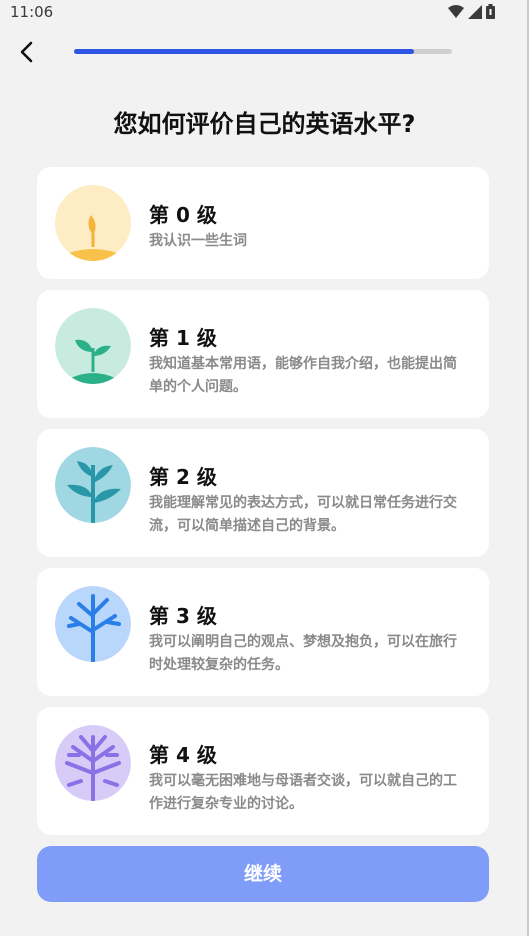 The height and width of the screenshot is (936, 529). Describe the element at coordinates (183, 755) in the screenshot. I see `level-title: 第 4 级` at that location.